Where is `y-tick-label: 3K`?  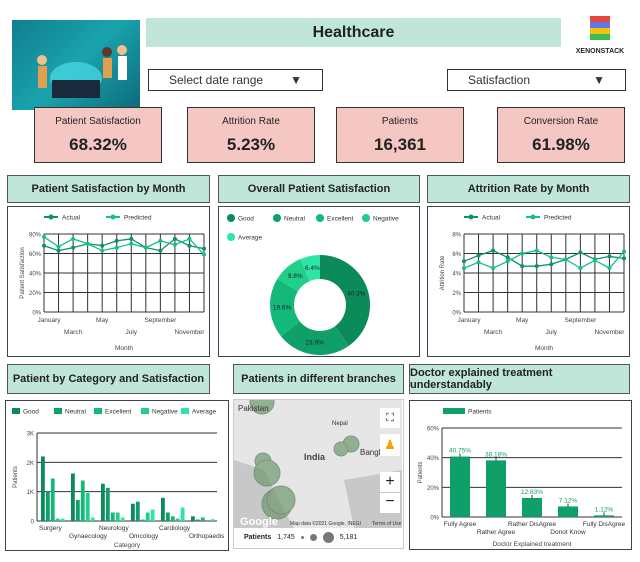
y-tick-label: 3K is located at coordinates (30, 435).